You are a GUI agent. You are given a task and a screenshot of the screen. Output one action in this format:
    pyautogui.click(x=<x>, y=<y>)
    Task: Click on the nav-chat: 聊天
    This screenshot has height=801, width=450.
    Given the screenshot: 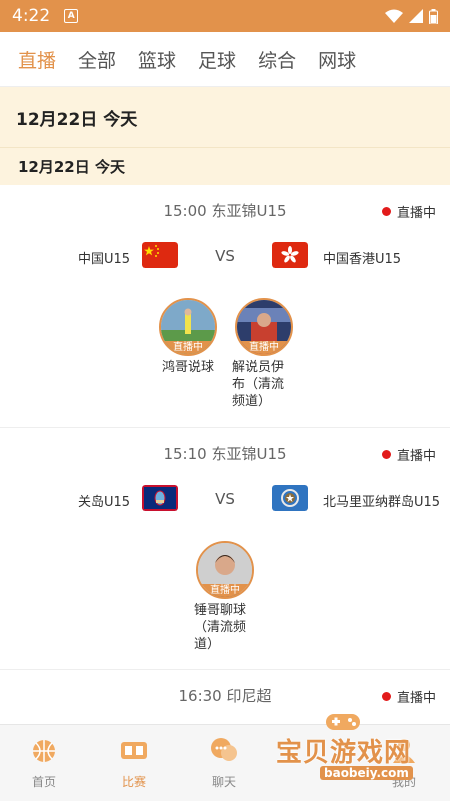 What is the action you would take?
    pyautogui.click(x=224, y=762)
    